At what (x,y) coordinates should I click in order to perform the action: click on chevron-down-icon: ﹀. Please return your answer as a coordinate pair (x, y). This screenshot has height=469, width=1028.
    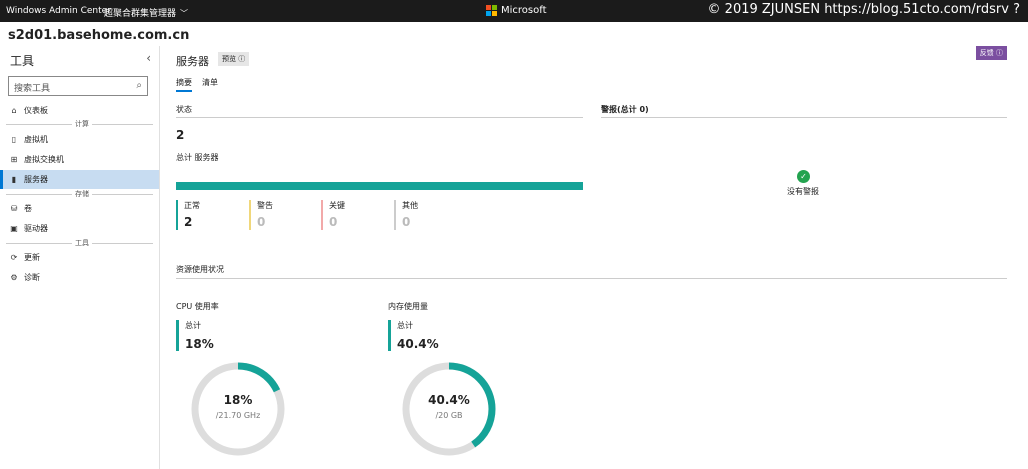
    Looking at the image, I should click on (184, 13).